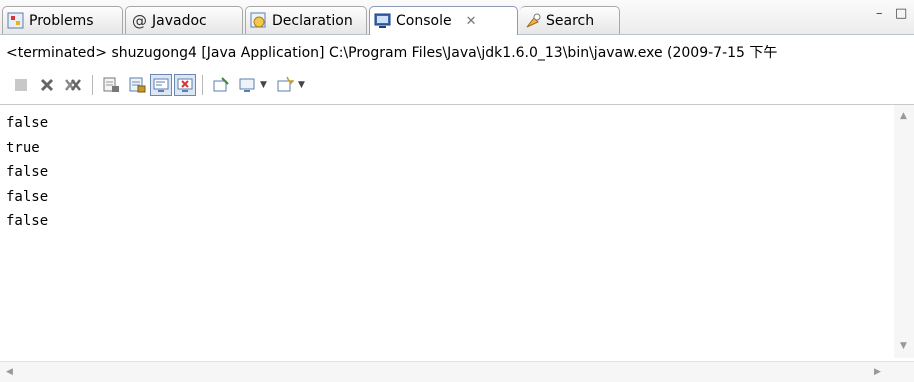 The image size is (914, 382). What do you see at coordinates (73, 85) in the screenshot?
I see `remove-all-terminated-button` at bounding box center [73, 85].